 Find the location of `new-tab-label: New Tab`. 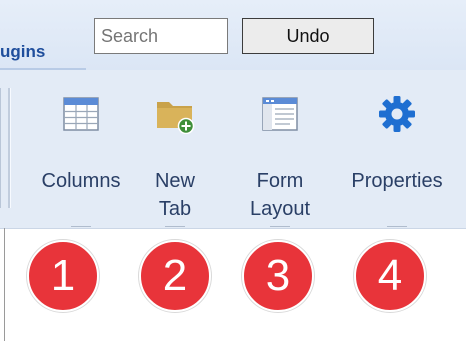

new-tab-label: New Tab is located at coordinates (174, 195).